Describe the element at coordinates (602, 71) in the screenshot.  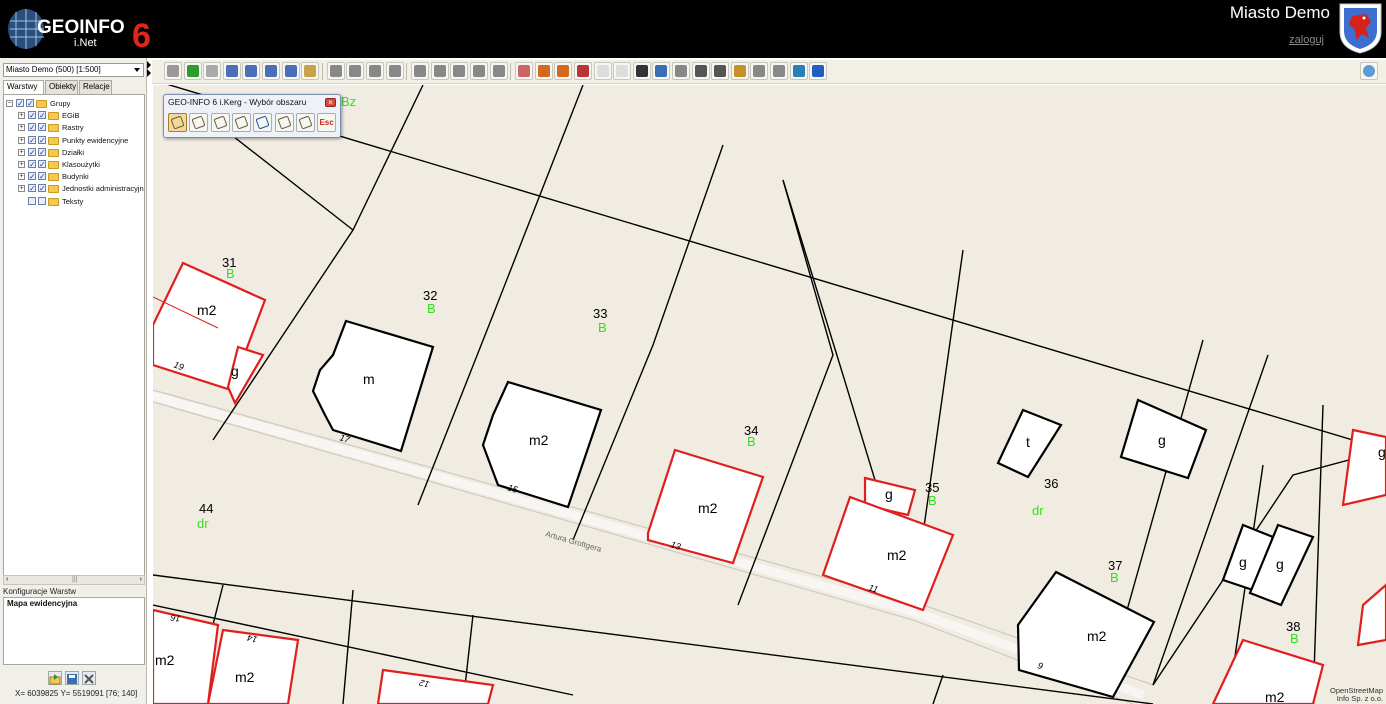
I see `layers-button` at that location.